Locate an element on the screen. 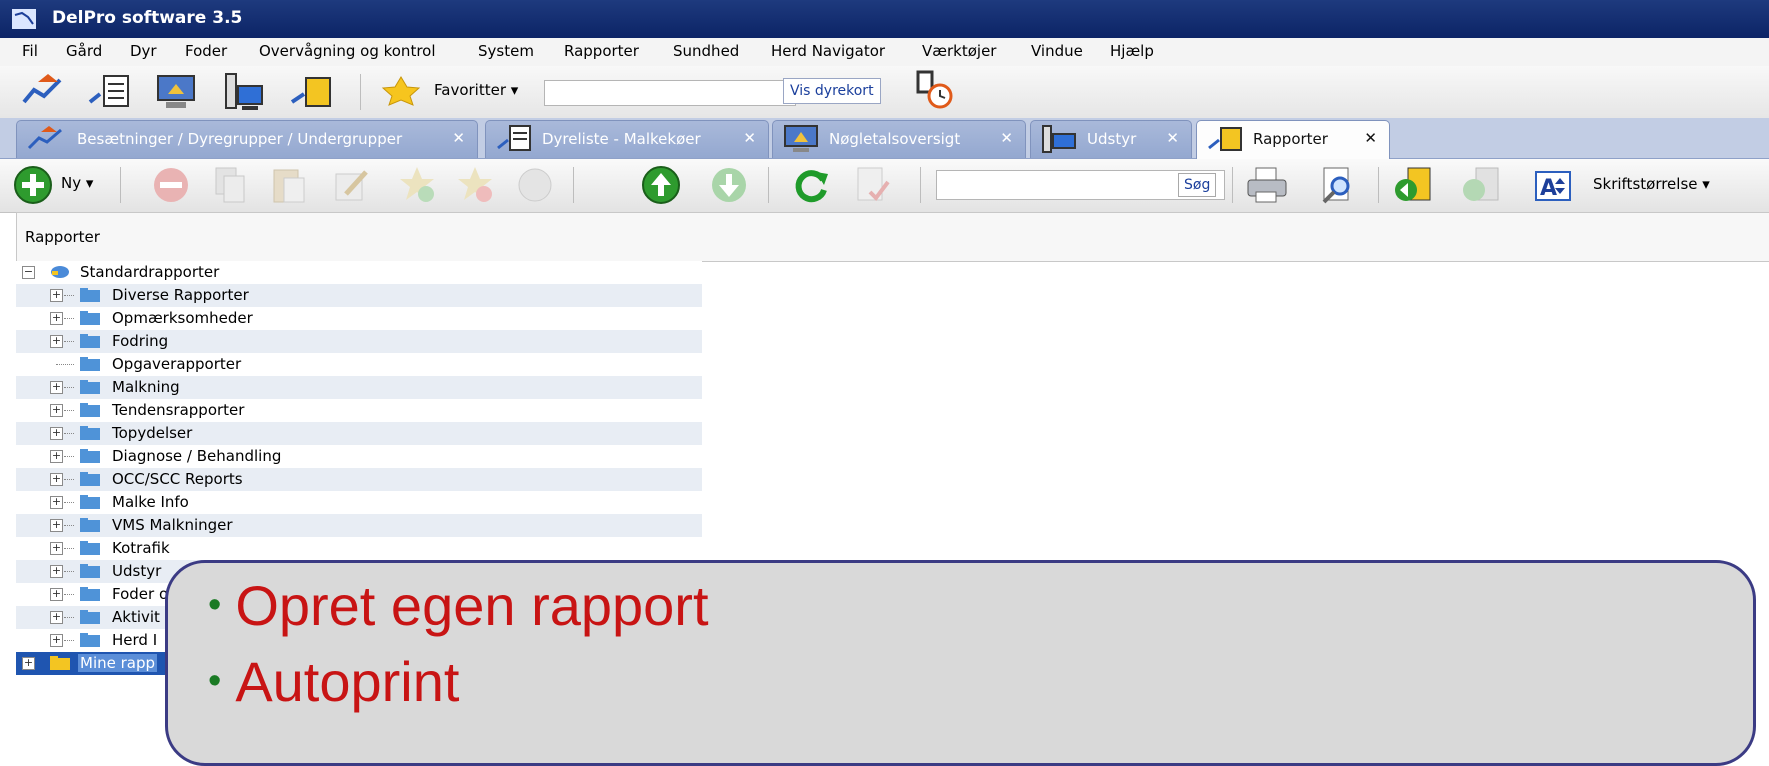 The height and width of the screenshot is (766, 1769). animal-search-input is located at coordinates (670, 93).